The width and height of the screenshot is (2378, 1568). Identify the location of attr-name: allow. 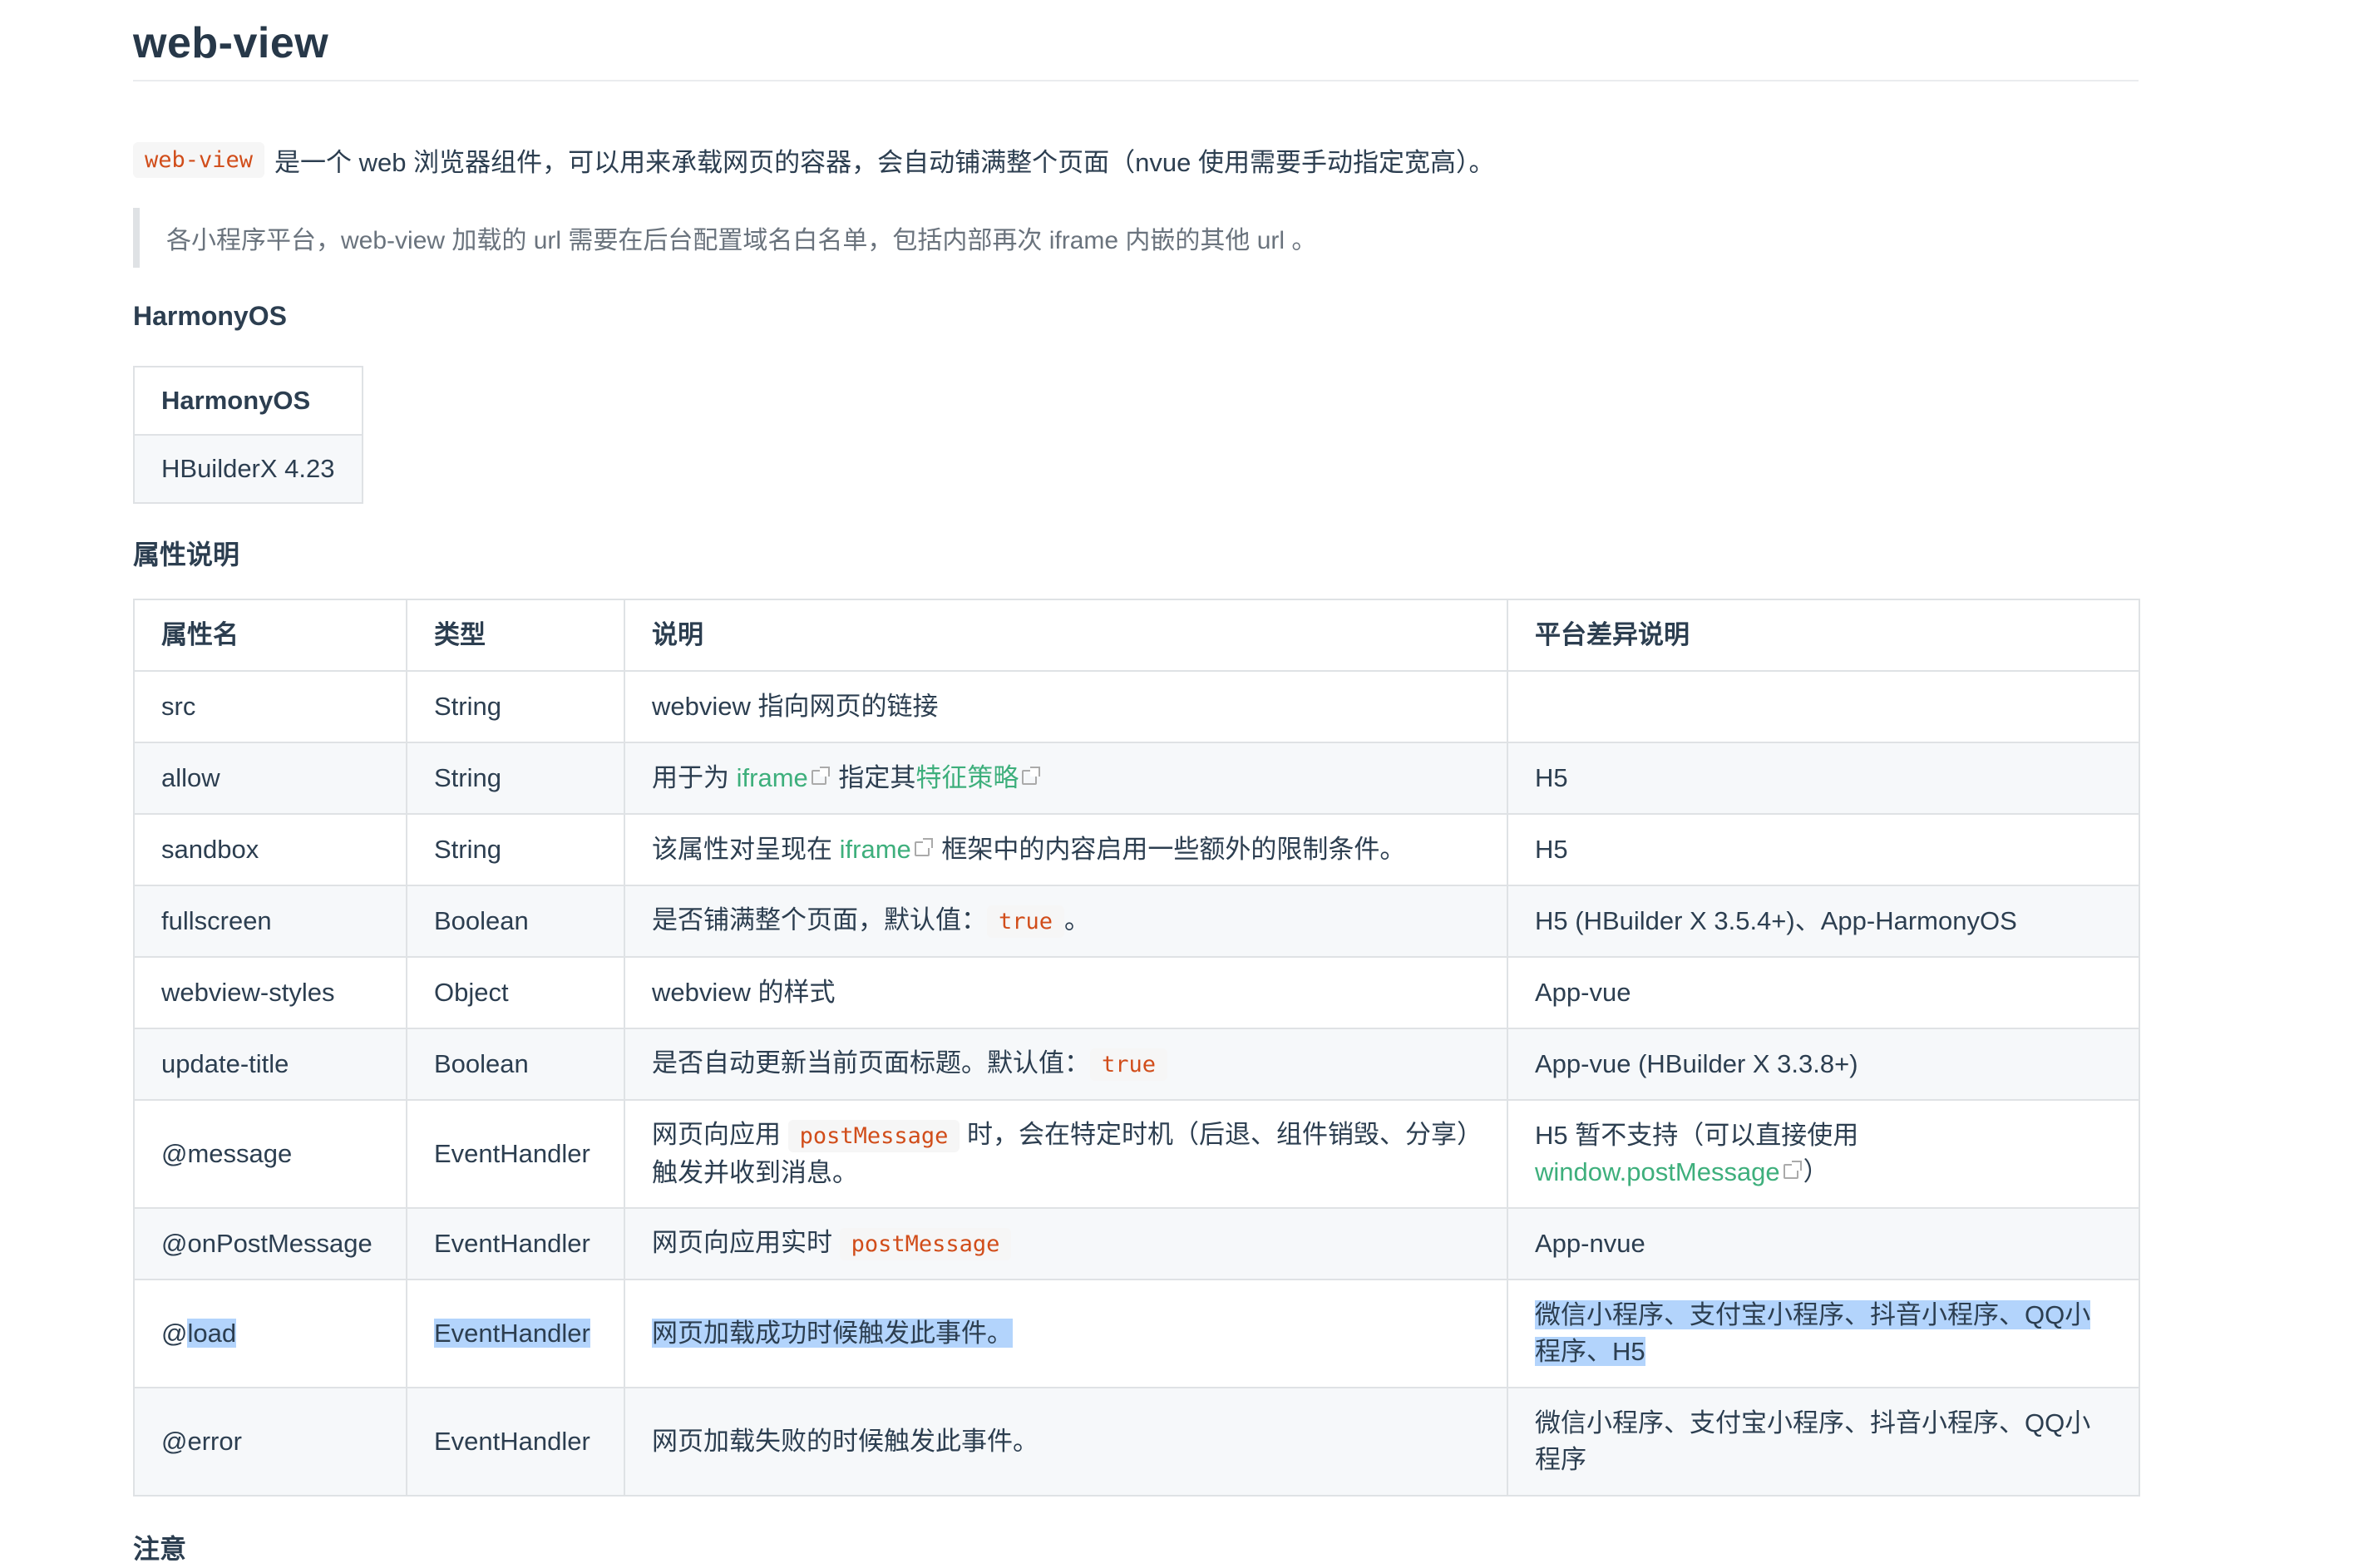
(270, 778).